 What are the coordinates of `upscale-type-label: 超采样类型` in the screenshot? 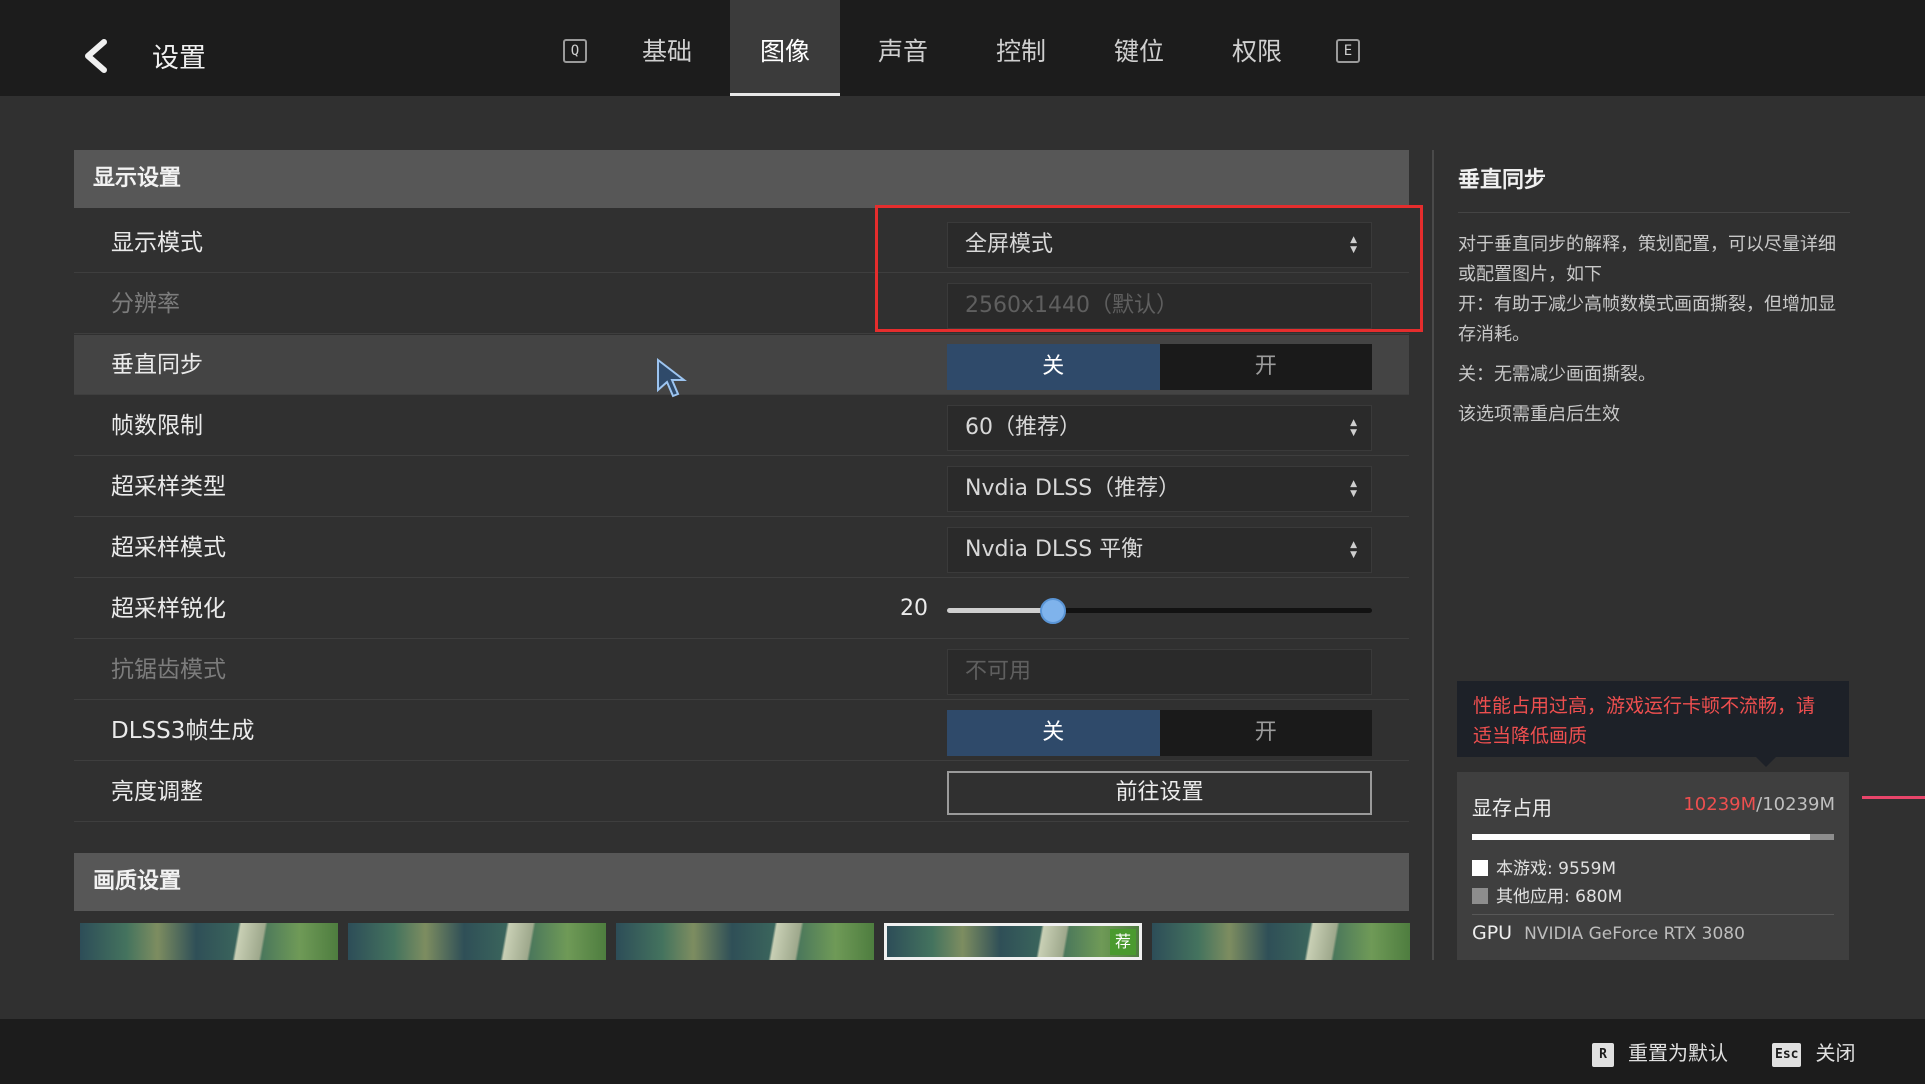 It's located at (168, 487).